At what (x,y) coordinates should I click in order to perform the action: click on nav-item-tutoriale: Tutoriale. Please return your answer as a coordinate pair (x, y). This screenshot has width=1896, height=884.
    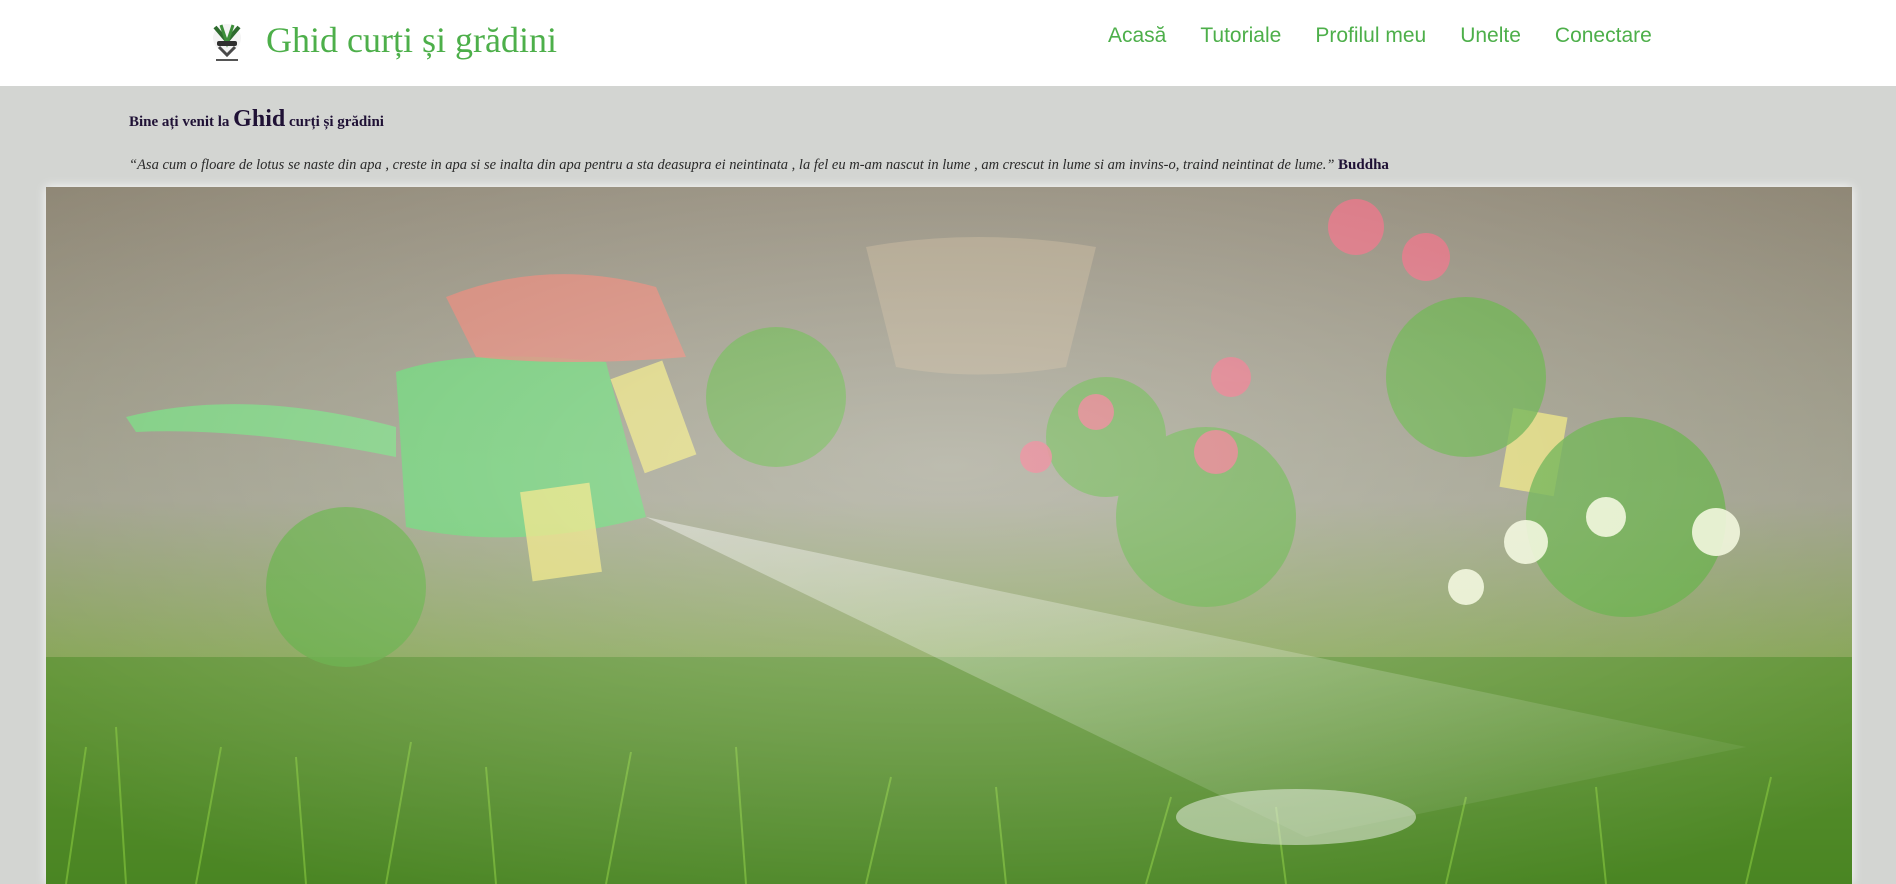
    Looking at the image, I should click on (1240, 36).